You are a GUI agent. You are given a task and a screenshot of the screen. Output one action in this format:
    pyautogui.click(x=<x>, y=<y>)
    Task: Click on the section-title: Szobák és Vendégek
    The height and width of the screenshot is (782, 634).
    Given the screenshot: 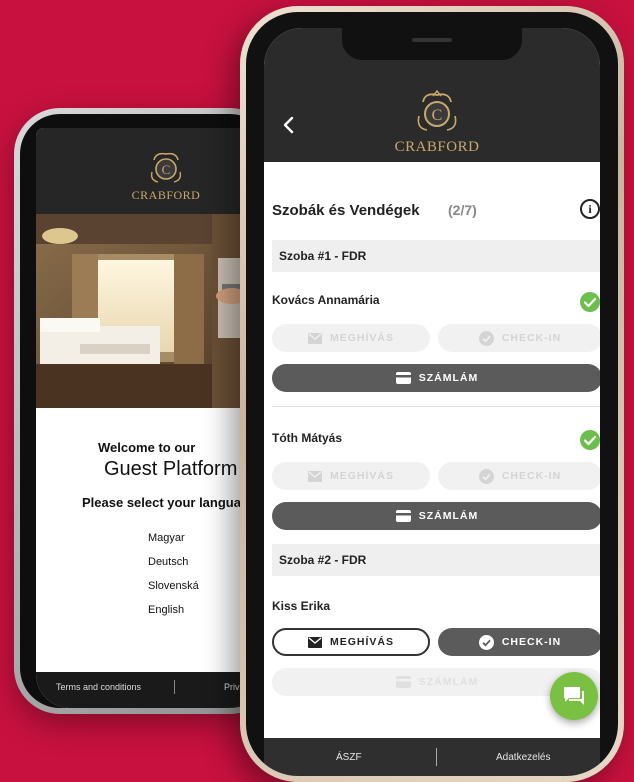 What is the action you would take?
    pyautogui.click(x=346, y=210)
    